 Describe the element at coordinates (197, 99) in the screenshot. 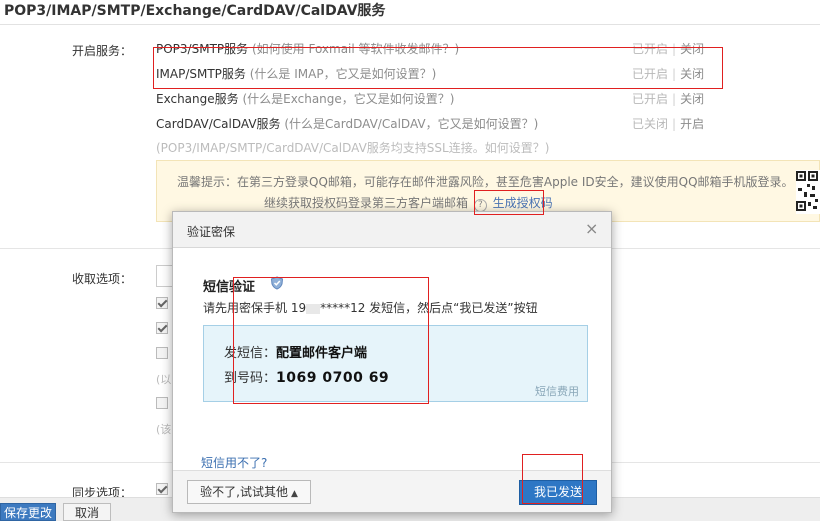

I see `service-name: Exchange服务` at that location.